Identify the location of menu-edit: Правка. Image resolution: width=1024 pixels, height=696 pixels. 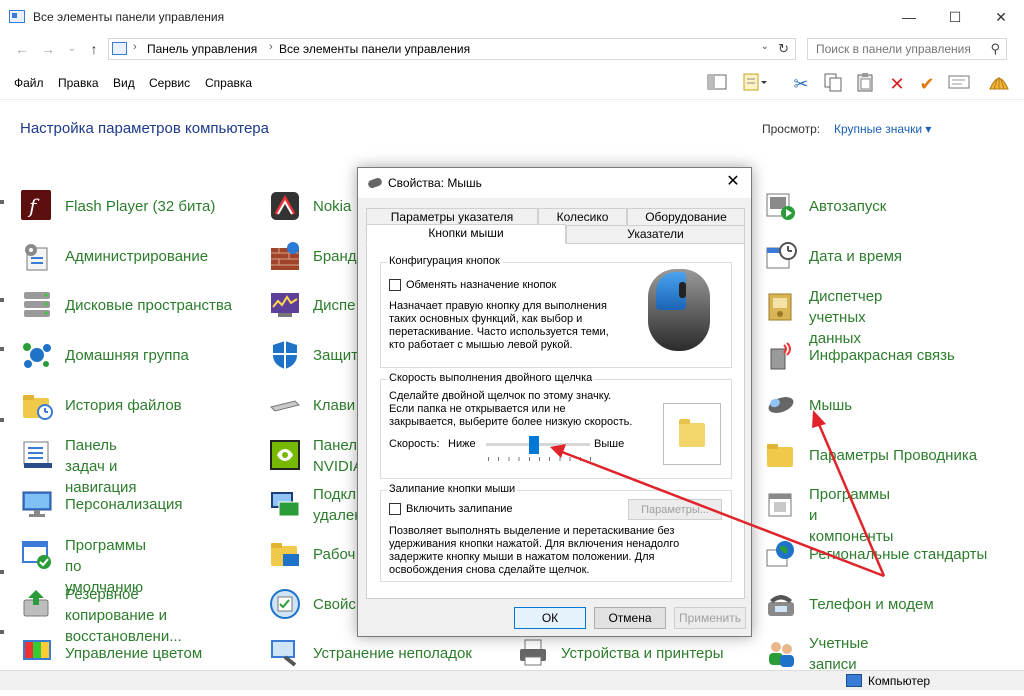
(78, 83).